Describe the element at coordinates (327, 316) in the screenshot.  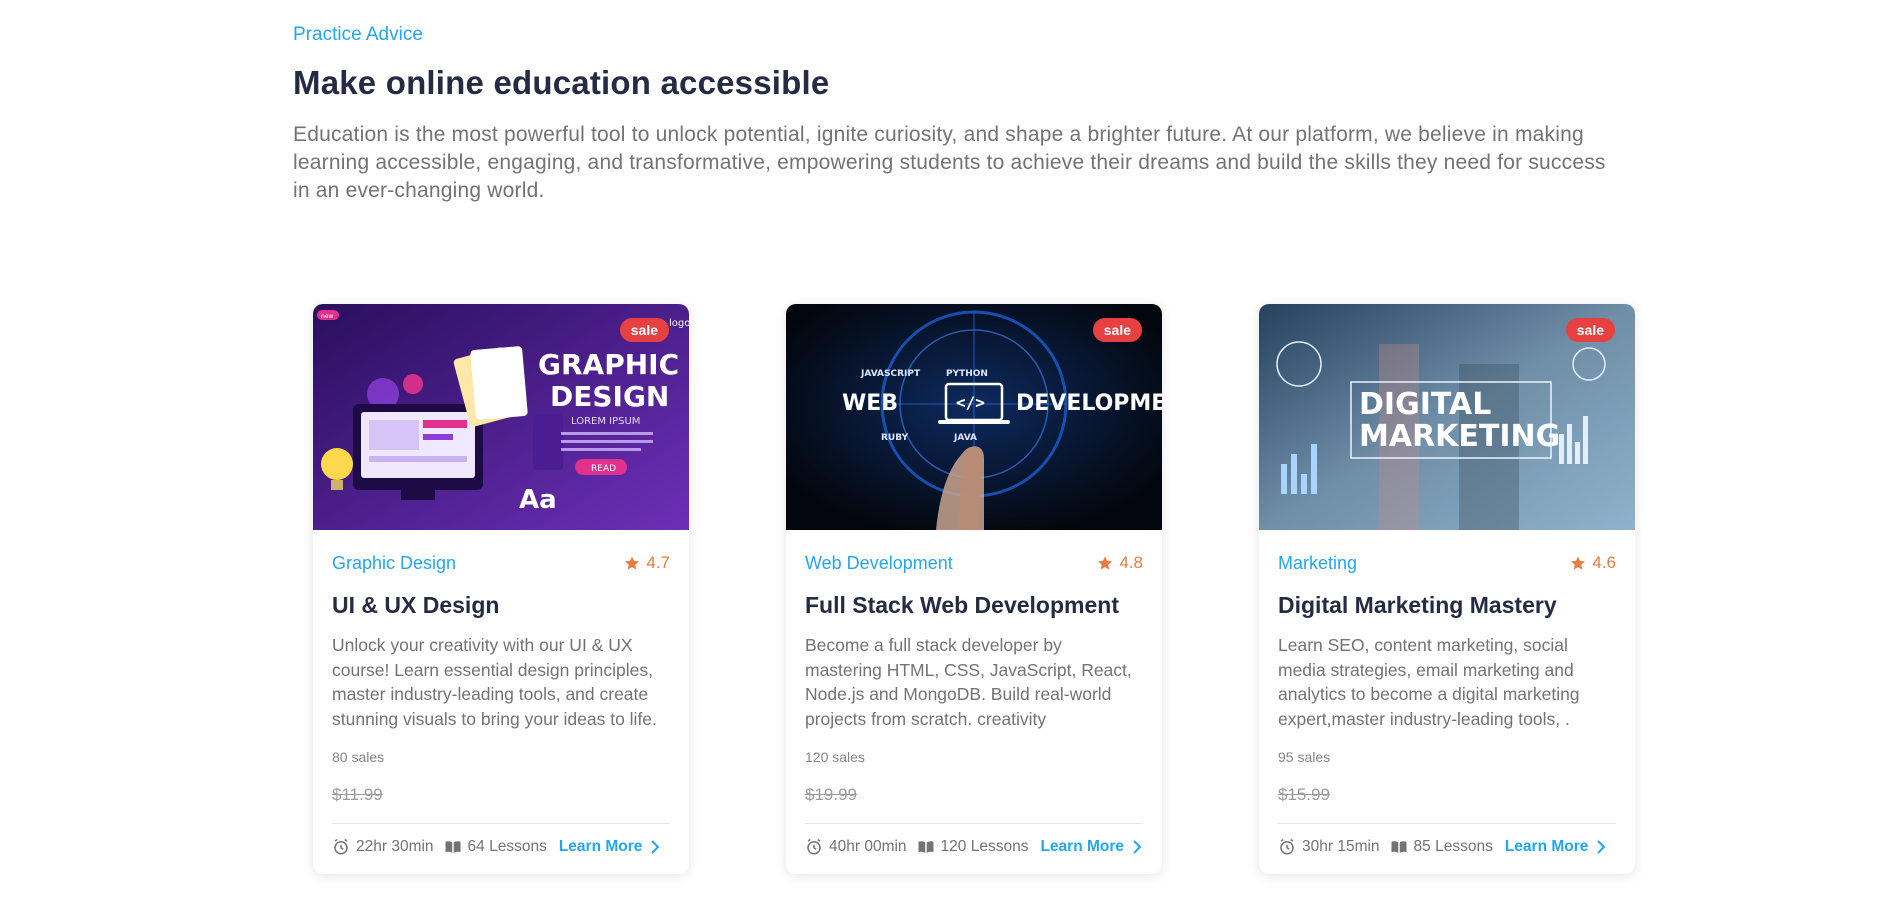
I see `svg-text: new` at that location.